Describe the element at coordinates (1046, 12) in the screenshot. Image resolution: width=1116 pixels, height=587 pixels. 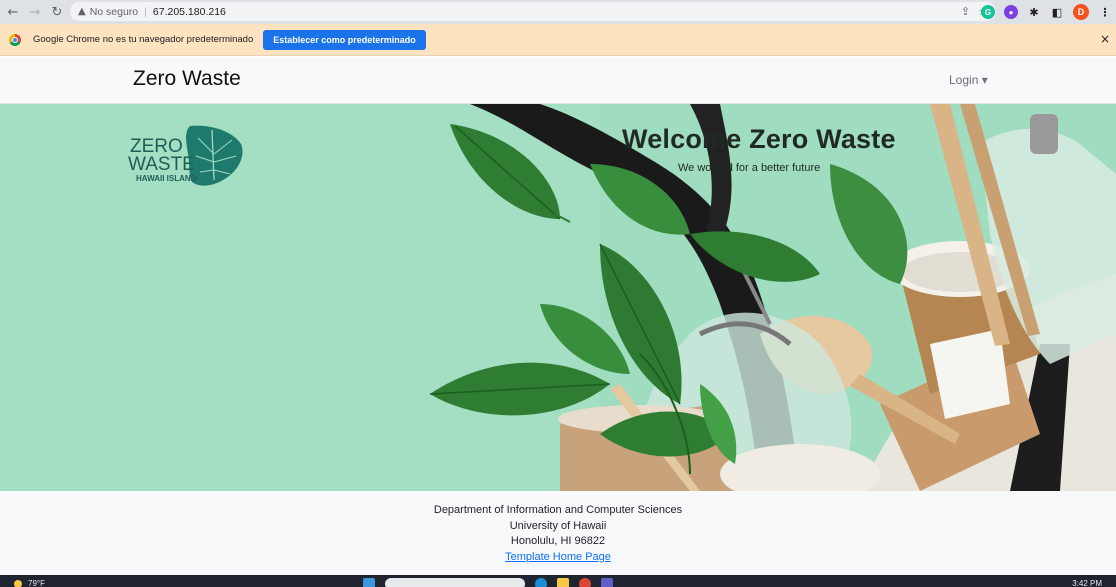
I see `extensions-area: G ● ✱ ◧ D ⋮` at that location.